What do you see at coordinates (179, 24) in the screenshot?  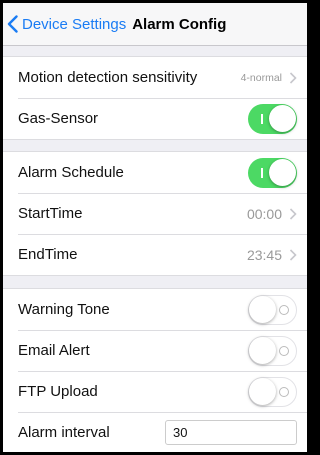 I see `page-title: Alarm Config` at bounding box center [179, 24].